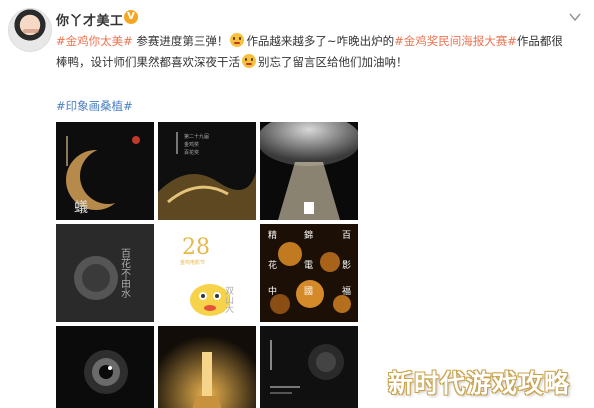  What do you see at coordinates (90, 19) in the screenshot?
I see `username: 你丫才美工` at bounding box center [90, 19].